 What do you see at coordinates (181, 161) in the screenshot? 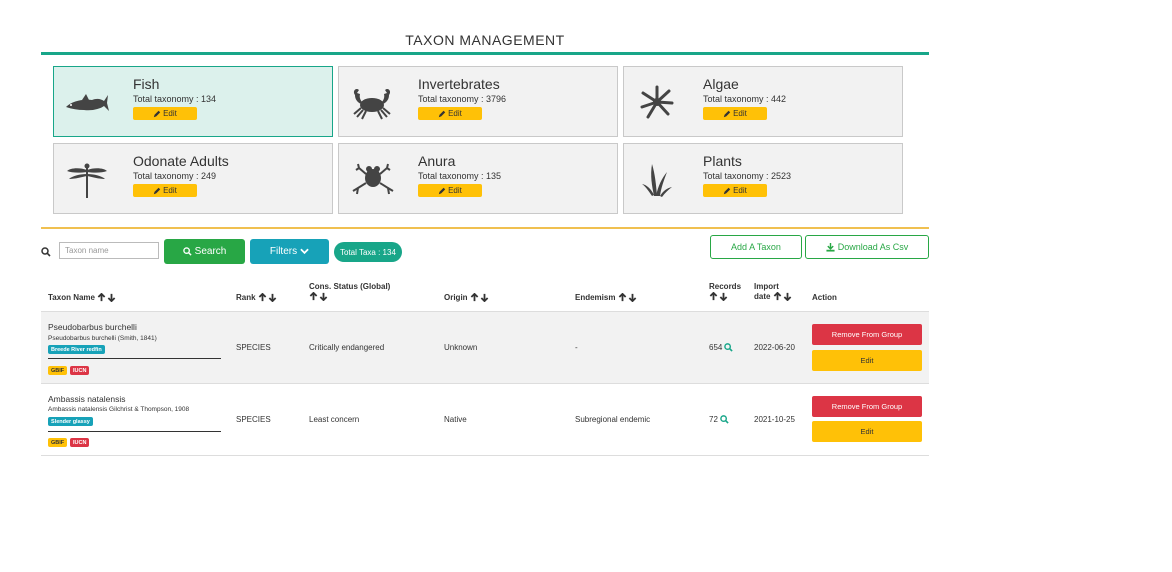
I see `group-name: Odonate Adults` at bounding box center [181, 161].